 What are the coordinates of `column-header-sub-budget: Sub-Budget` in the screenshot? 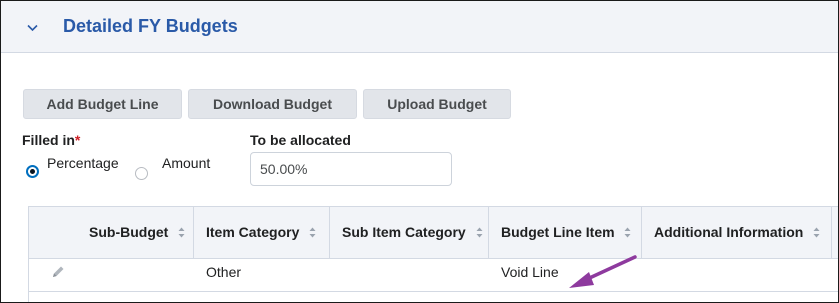 It's located at (137, 232).